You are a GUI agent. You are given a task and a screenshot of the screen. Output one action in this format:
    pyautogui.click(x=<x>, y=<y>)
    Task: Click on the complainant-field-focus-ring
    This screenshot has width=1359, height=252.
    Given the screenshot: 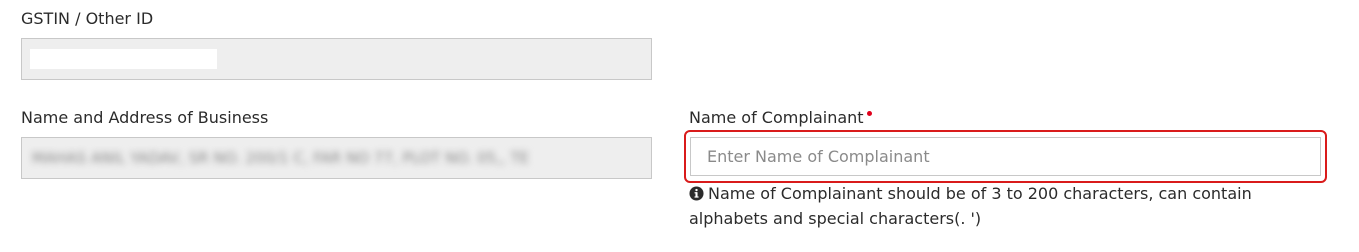 What is the action you would take?
    pyautogui.click(x=1005, y=156)
    